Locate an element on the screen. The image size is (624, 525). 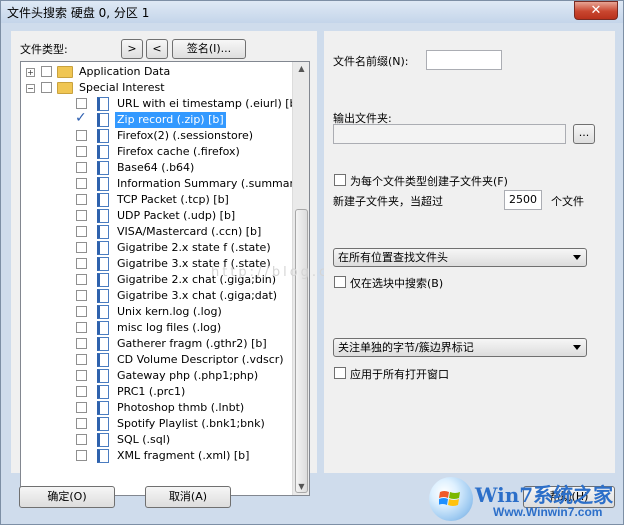
folder-icon is located at coordinates (65, 88).